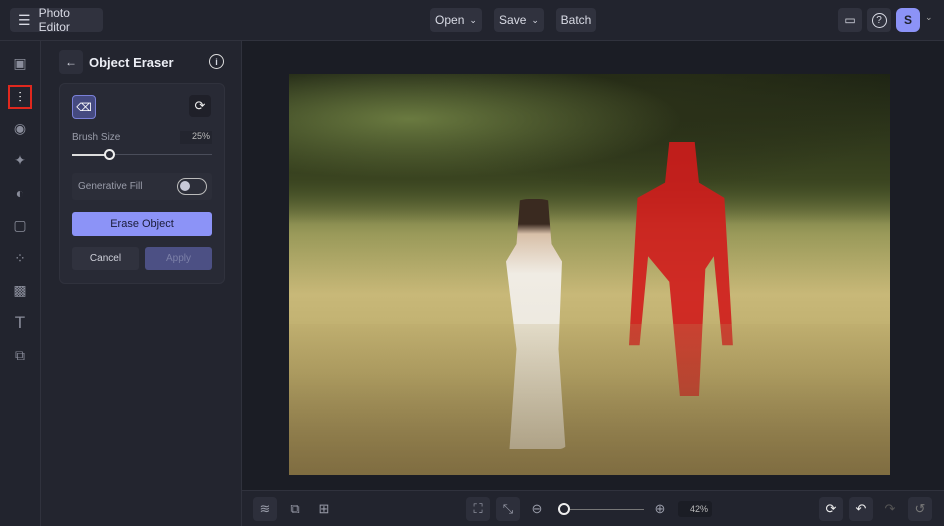 The image size is (944, 526). Describe the element at coordinates (20, 258) in the screenshot. I see `graphics-icon: ⁘` at that location.